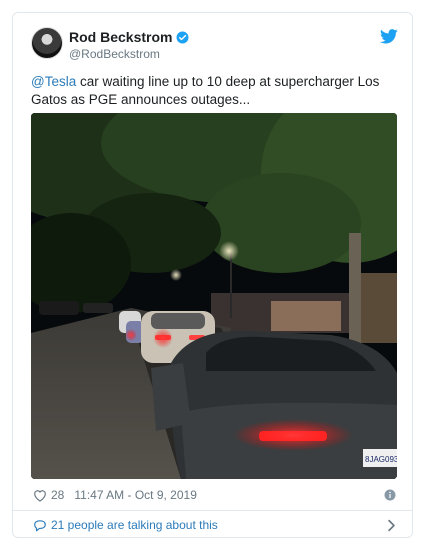  I want to click on avatar, so click(47, 43).